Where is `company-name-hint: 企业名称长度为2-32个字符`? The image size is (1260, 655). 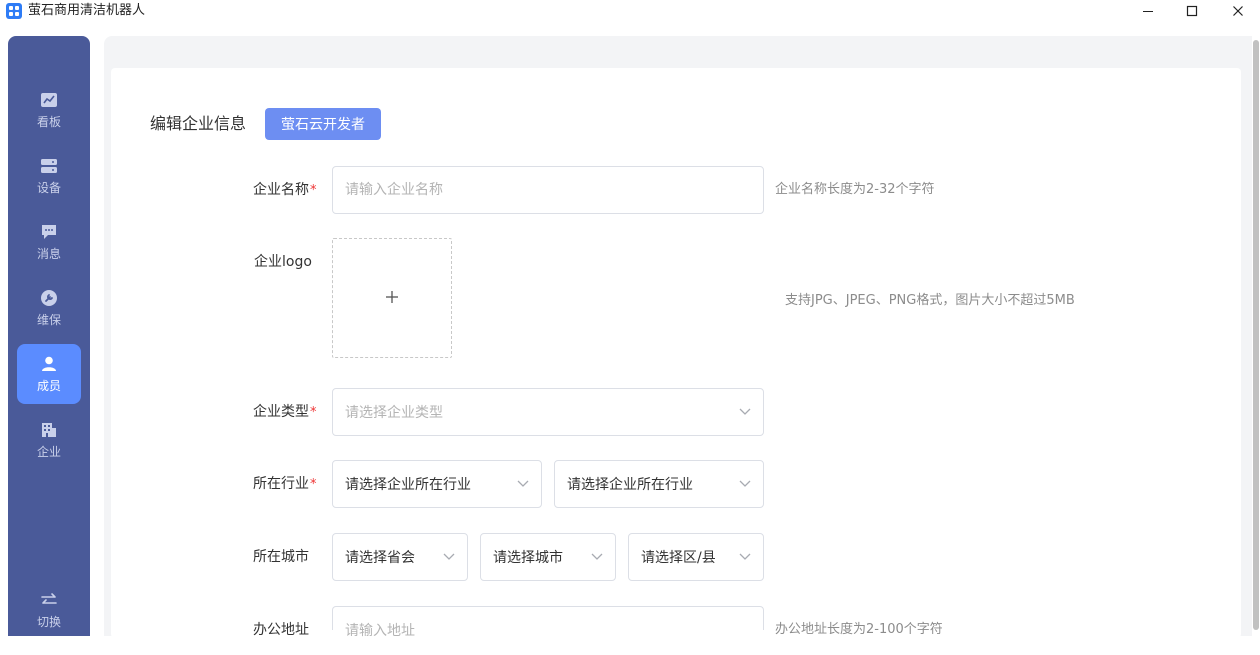
company-name-hint: 企业名称长度为2-32个字符 is located at coordinates (855, 189).